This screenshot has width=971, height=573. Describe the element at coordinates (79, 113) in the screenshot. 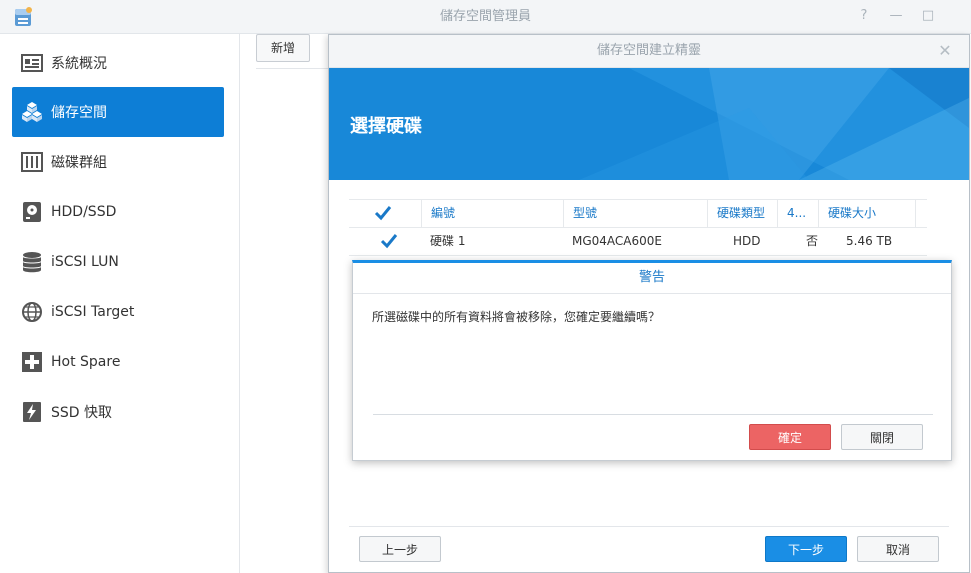

I see `sidebar-item-label: 儲存空間` at that location.